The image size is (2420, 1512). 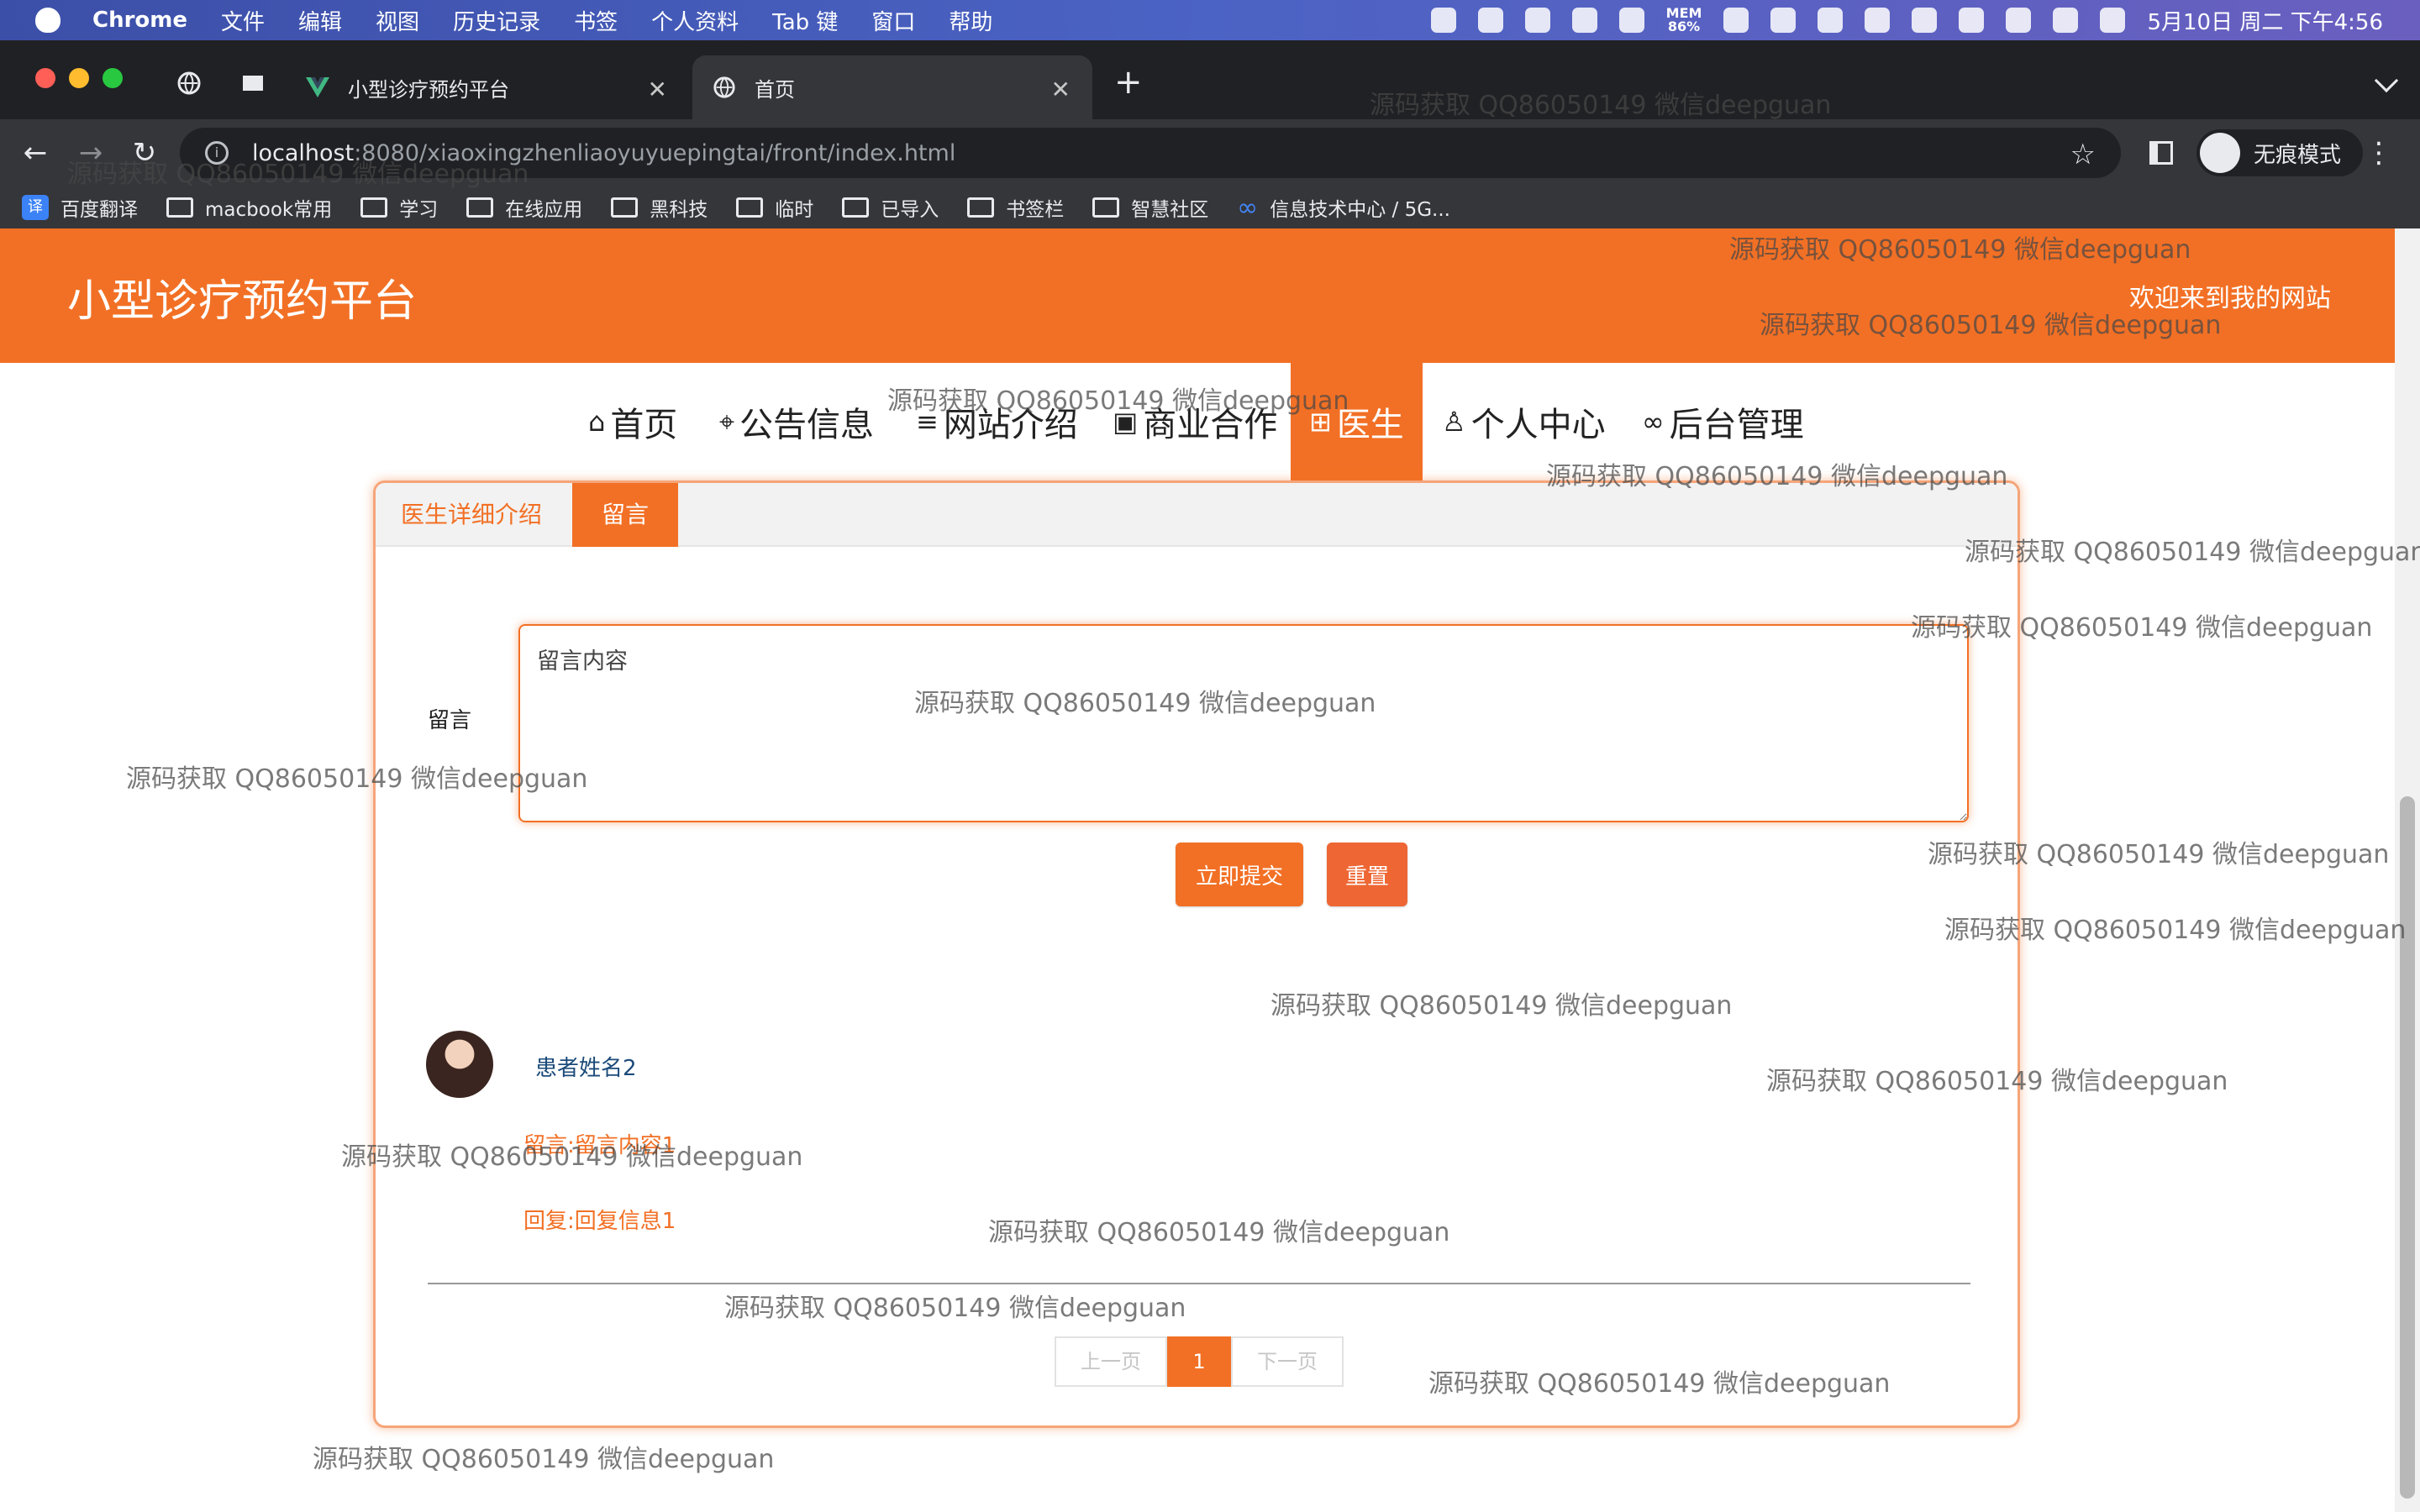 I want to click on current-page-button: 1, so click(x=1199, y=1361).